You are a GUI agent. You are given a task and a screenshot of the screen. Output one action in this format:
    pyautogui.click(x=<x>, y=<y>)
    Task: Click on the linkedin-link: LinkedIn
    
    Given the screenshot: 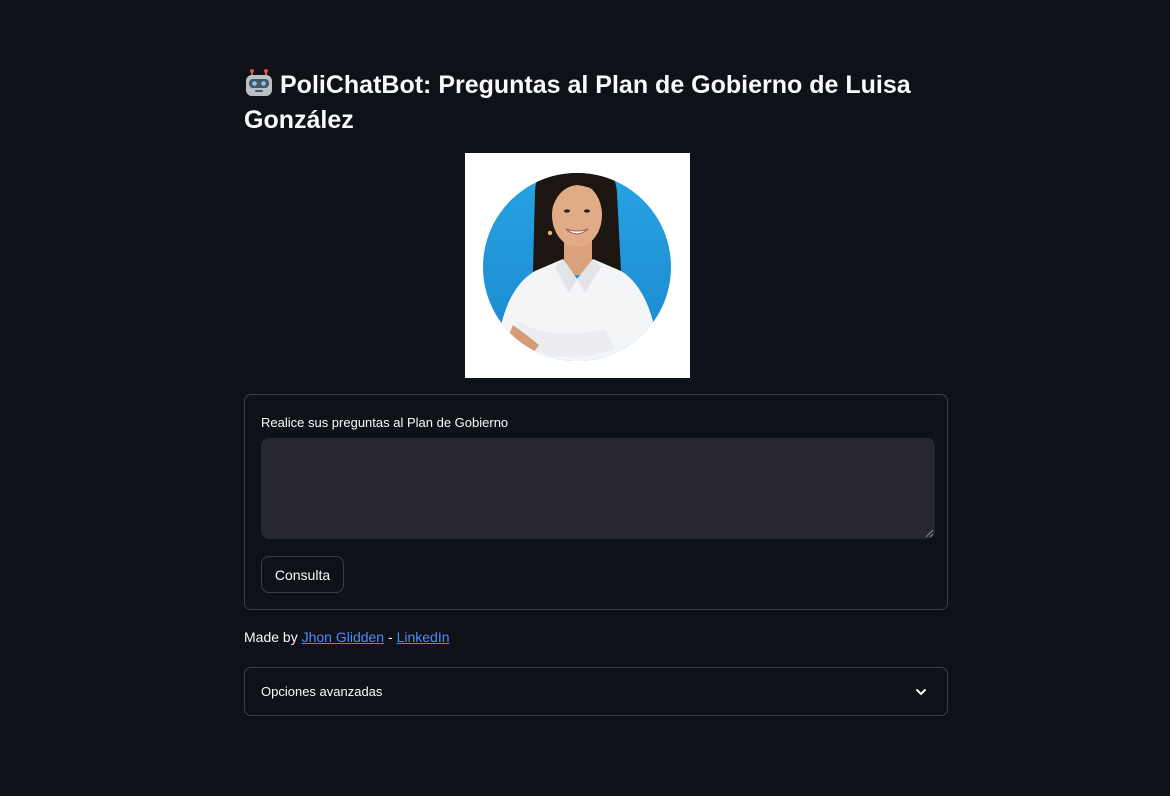 What is the action you would take?
    pyautogui.click(x=423, y=637)
    